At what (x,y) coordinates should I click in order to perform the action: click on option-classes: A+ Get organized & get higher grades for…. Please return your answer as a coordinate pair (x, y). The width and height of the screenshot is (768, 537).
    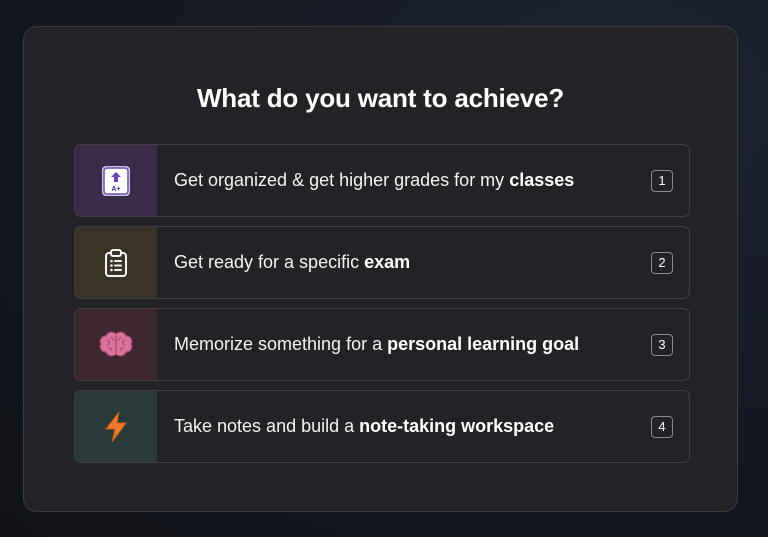
    Looking at the image, I should click on (382, 180).